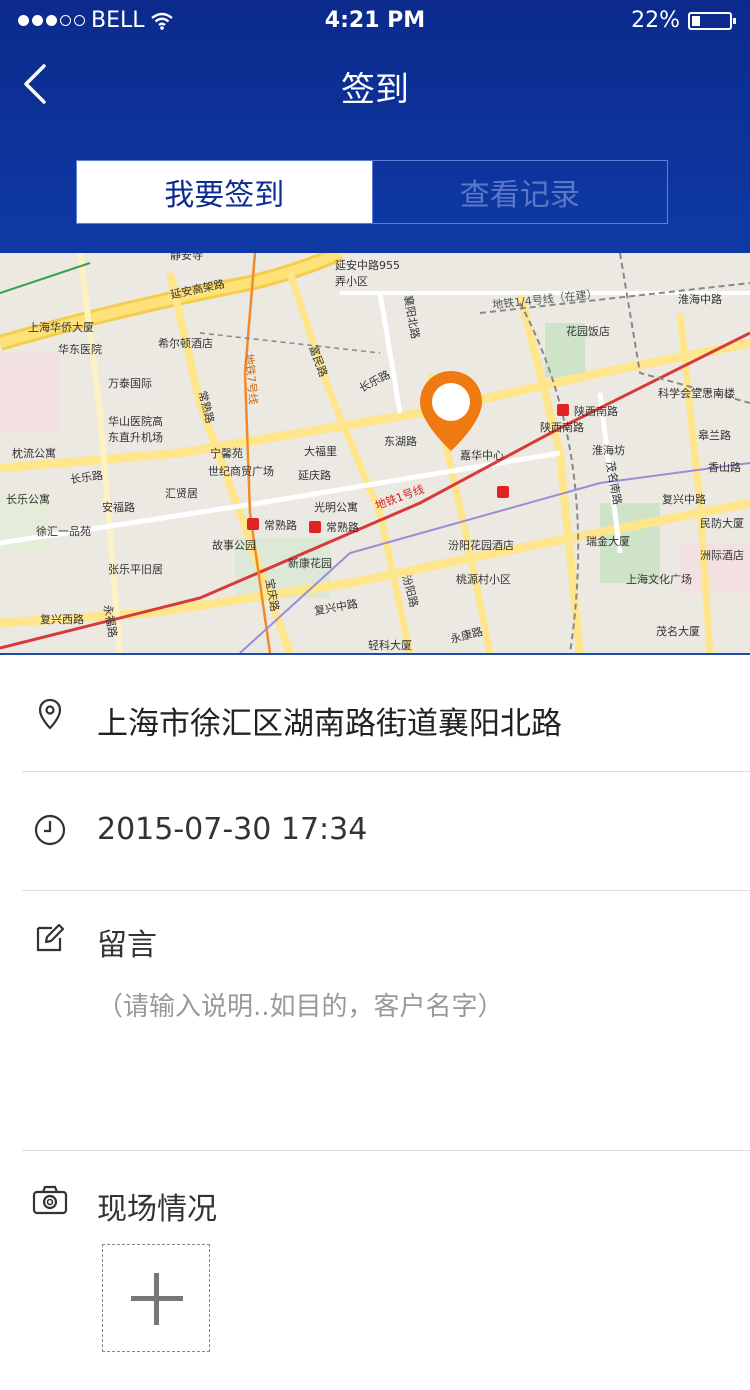 This screenshot has height=1390, width=750. What do you see at coordinates (135, 429) in the screenshot?
I see `map-label: 华山医院高东直升机场` at bounding box center [135, 429].